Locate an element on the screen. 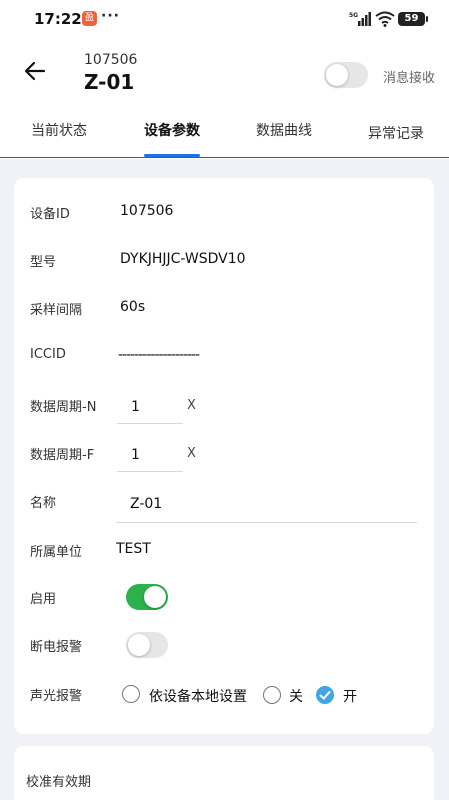 This screenshot has height=800, width=449. interval-value: 60s is located at coordinates (133, 307).